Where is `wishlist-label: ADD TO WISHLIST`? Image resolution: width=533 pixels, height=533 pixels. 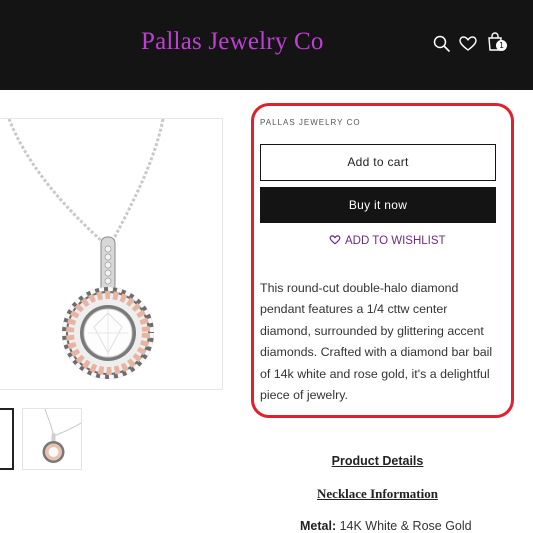
wishlist-label: ADD TO WISHLIST is located at coordinates (395, 241).